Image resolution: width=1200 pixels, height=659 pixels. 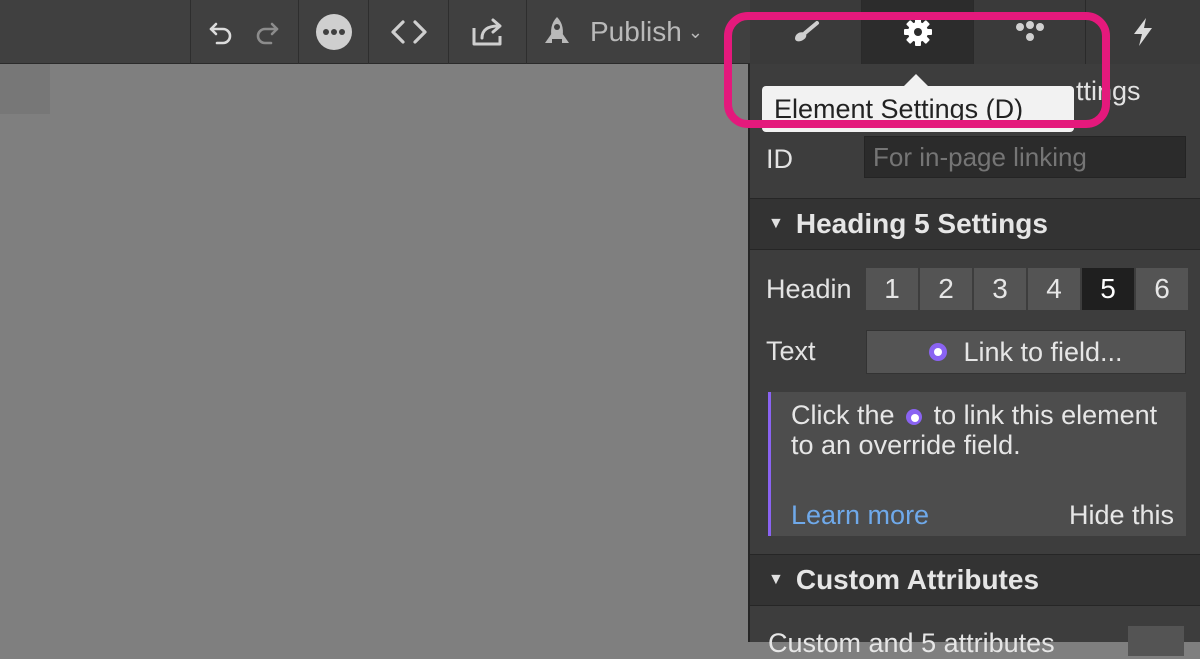 I want to click on redo-button, so click(x=267, y=32).